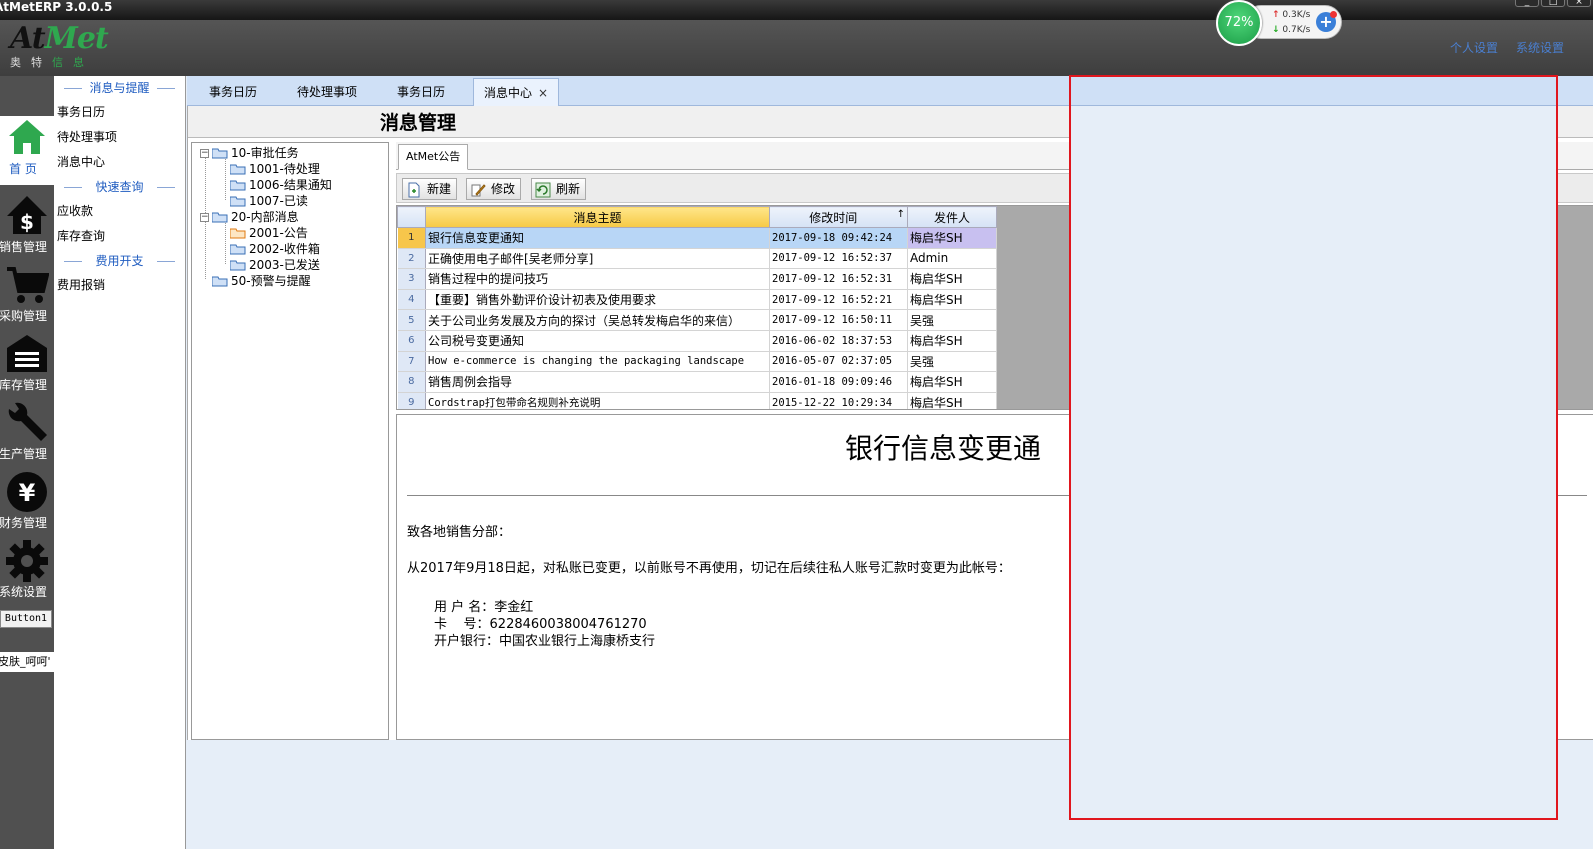 This screenshot has height=849, width=1593. Describe the element at coordinates (275, 265) in the screenshot. I see `tree-node-sent: 2003-已发送` at that location.